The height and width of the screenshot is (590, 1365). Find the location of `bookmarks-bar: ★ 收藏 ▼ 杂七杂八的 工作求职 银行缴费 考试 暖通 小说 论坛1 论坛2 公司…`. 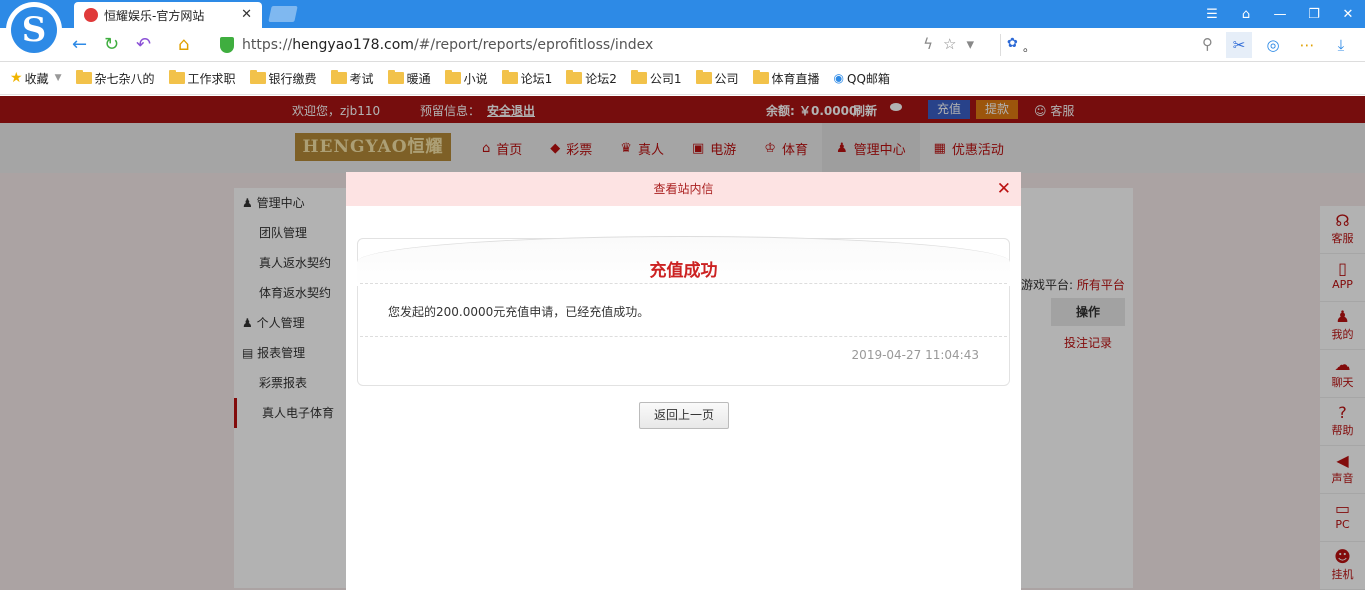

bookmarks-bar: ★ 收藏 ▼ 杂七杂八的 工作求职 银行缴费 考试 暖通 小说 论坛1 论坛2 公司… is located at coordinates (682, 78).